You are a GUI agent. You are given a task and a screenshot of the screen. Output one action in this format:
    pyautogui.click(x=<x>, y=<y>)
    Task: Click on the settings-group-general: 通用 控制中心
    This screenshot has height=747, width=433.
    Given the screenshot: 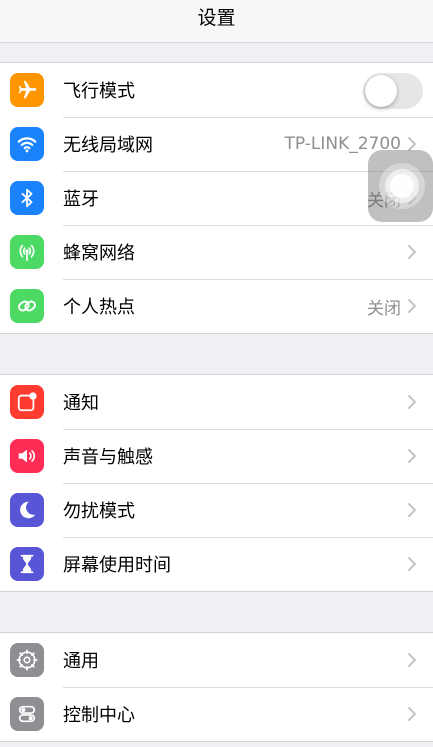 What is the action you would take?
    pyautogui.click(x=216, y=687)
    